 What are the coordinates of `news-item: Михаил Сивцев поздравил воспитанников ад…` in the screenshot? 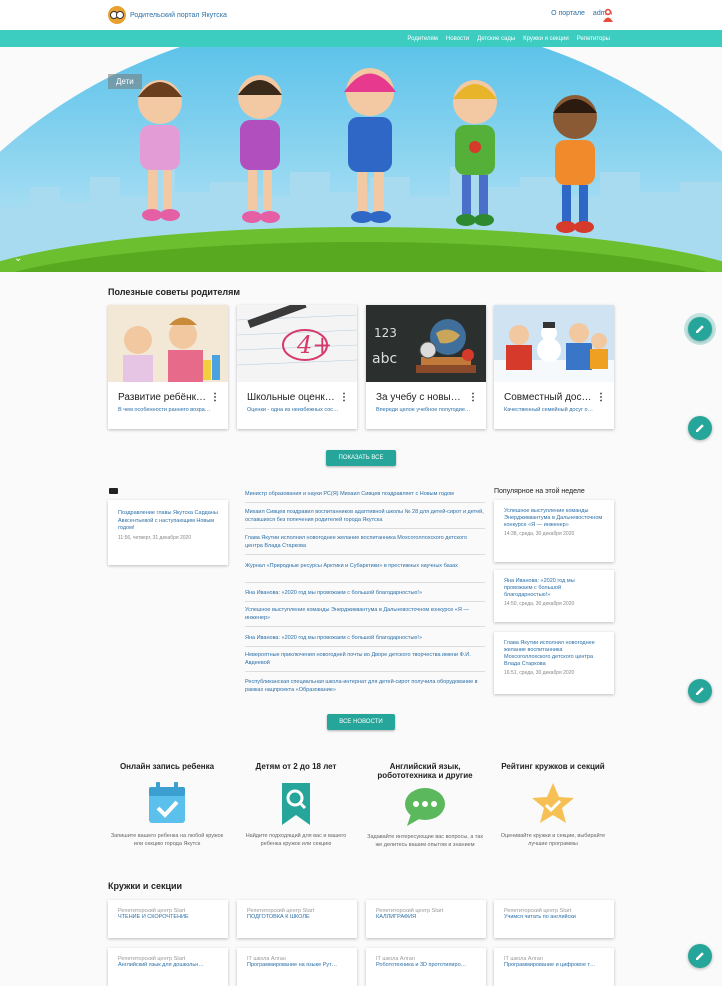 It's located at (365, 519).